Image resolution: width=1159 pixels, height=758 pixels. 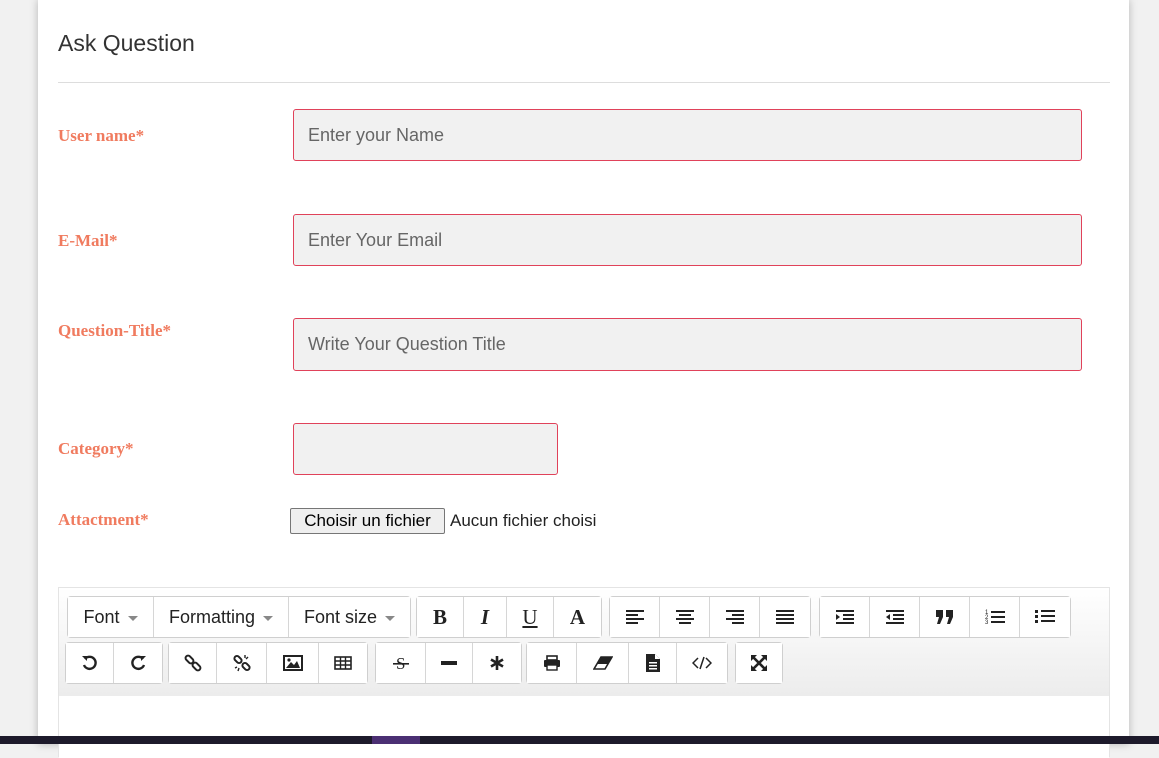 I want to click on font-size-dropdown-label: Font size, so click(x=340, y=616).